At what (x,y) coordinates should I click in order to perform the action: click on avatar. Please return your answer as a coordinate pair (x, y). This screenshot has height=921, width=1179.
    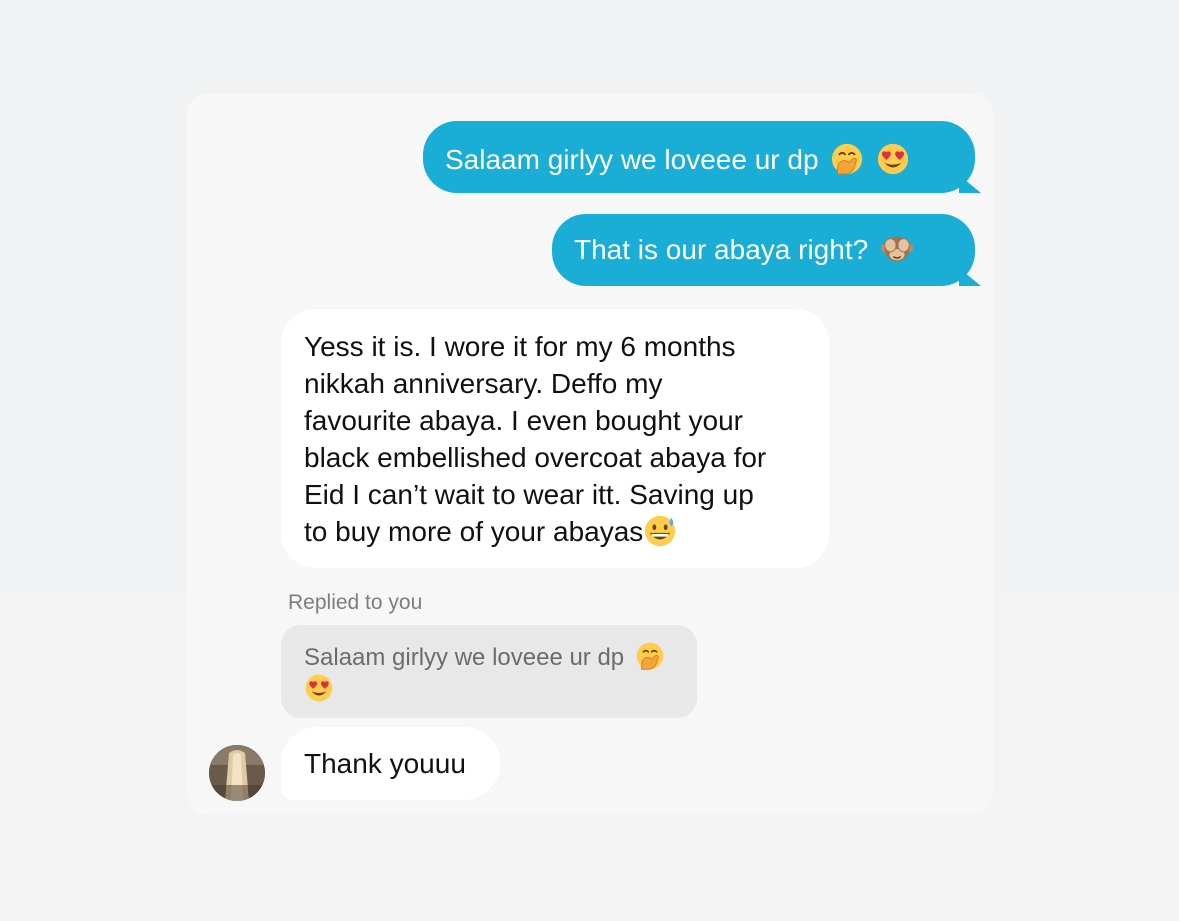
    Looking at the image, I should click on (237, 773).